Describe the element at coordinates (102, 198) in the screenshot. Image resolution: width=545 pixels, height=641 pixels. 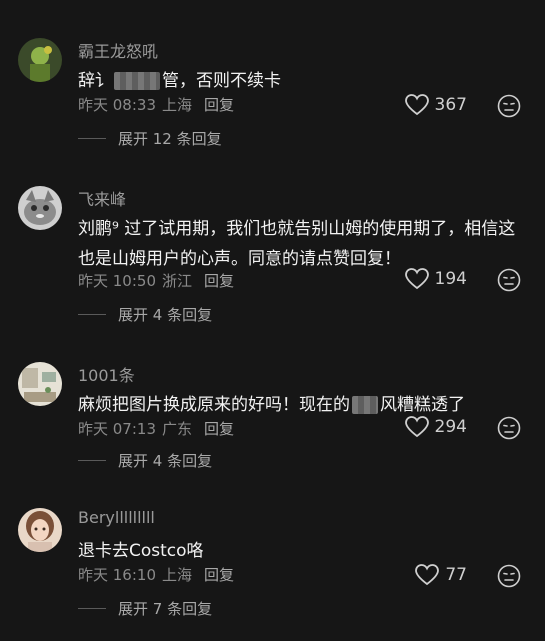
I see `username: 飞来峰` at that location.